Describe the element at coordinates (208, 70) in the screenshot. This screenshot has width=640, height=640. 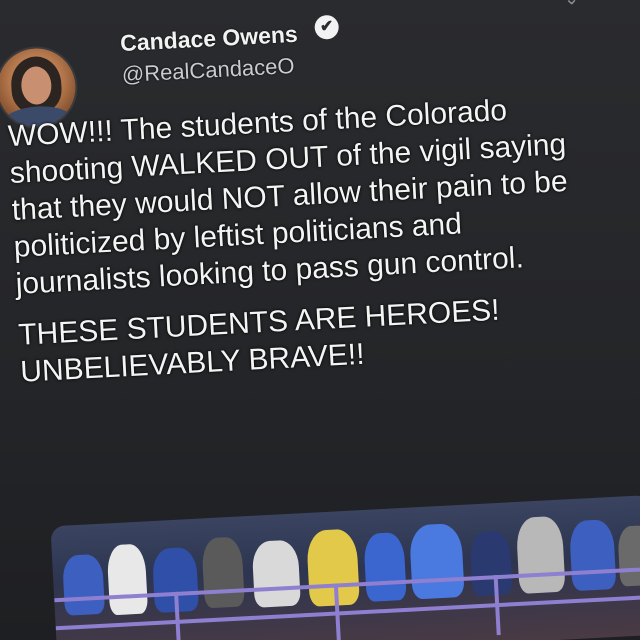
I see `author-handle: @RealCandaceO` at that location.